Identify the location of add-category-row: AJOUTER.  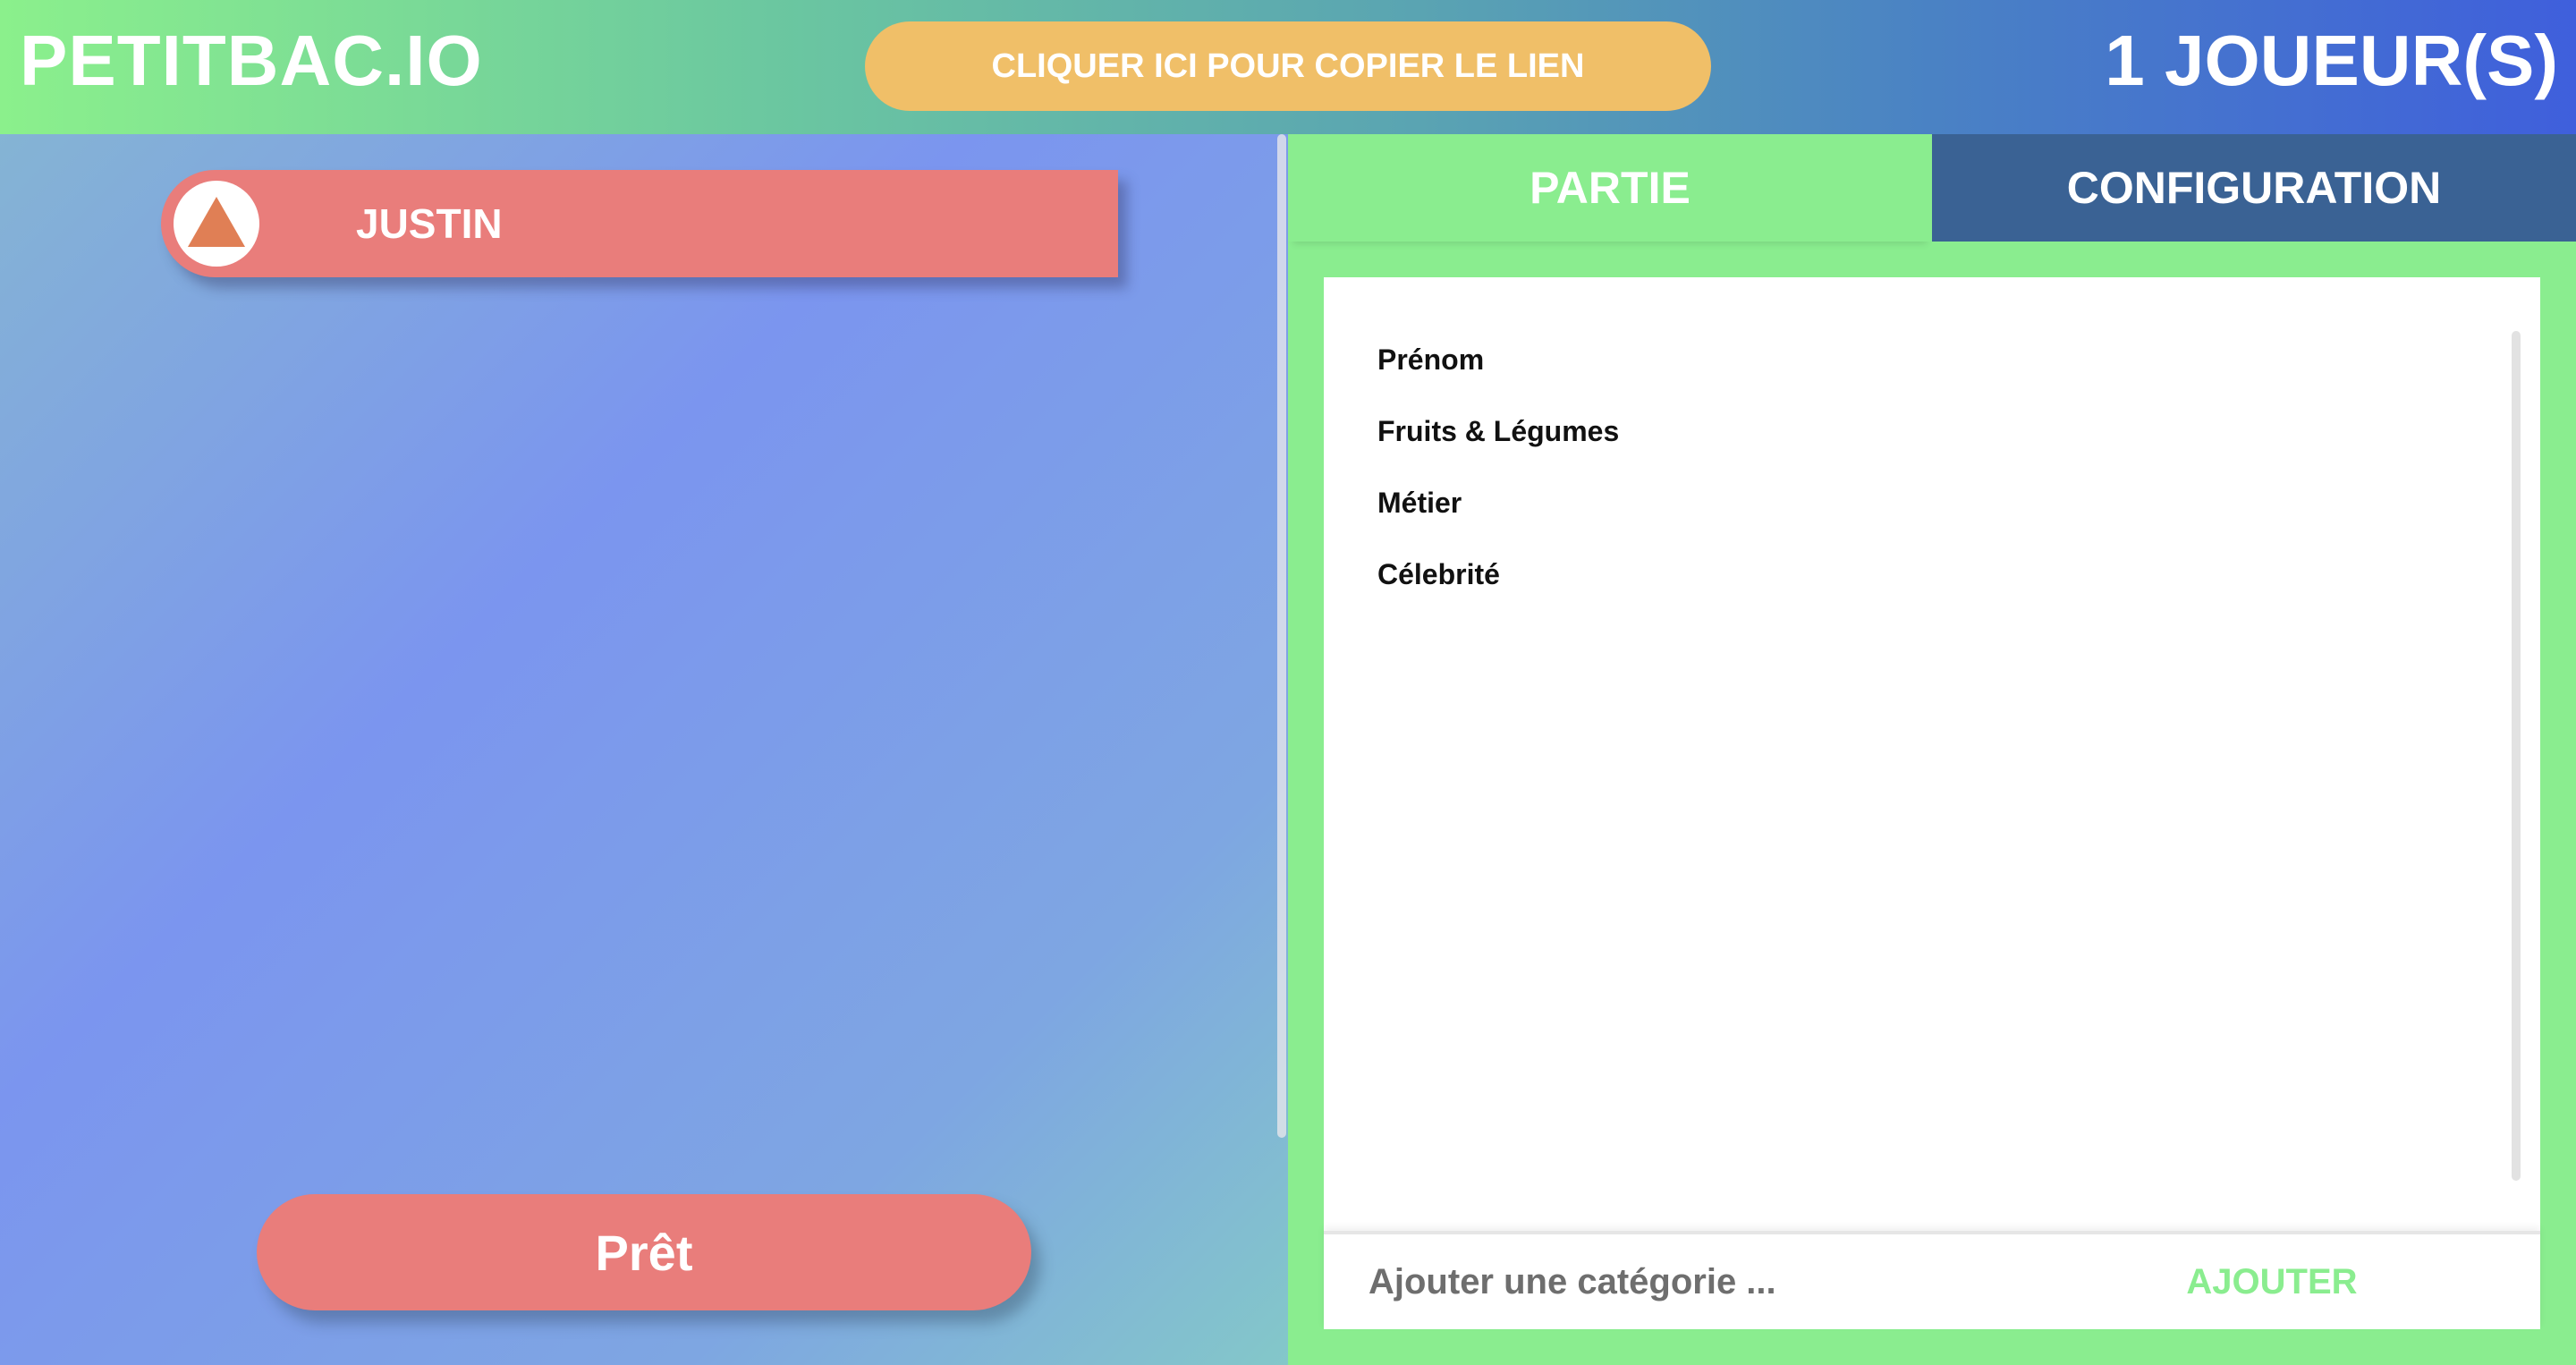
(1932, 1280).